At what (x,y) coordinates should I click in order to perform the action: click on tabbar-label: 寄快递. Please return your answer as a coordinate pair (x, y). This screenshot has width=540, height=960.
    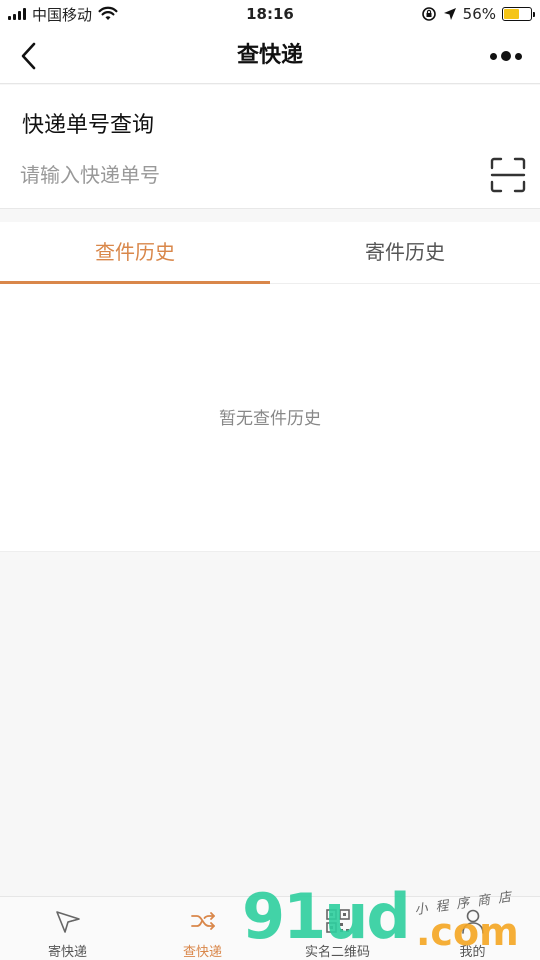
    Looking at the image, I should click on (67, 952).